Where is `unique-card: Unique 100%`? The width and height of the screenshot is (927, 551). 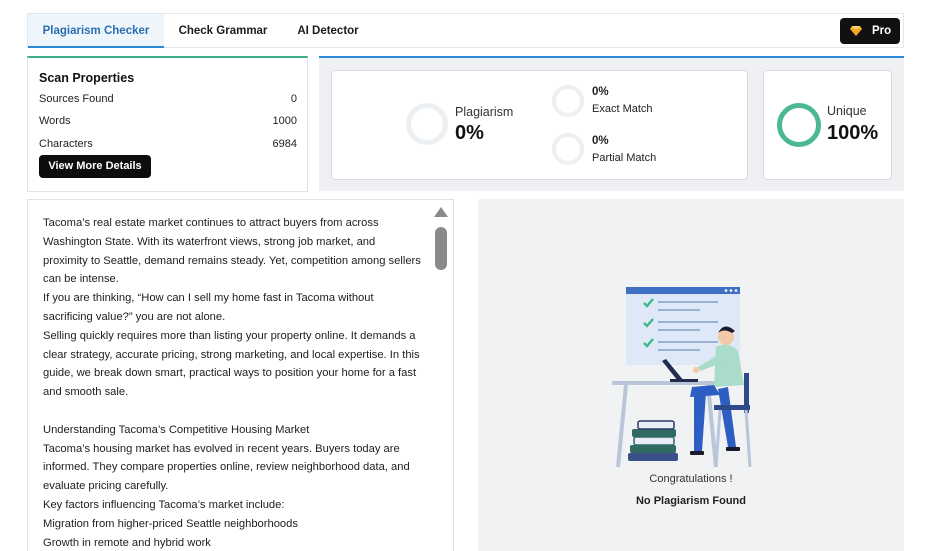
unique-card: Unique 100% is located at coordinates (827, 125).